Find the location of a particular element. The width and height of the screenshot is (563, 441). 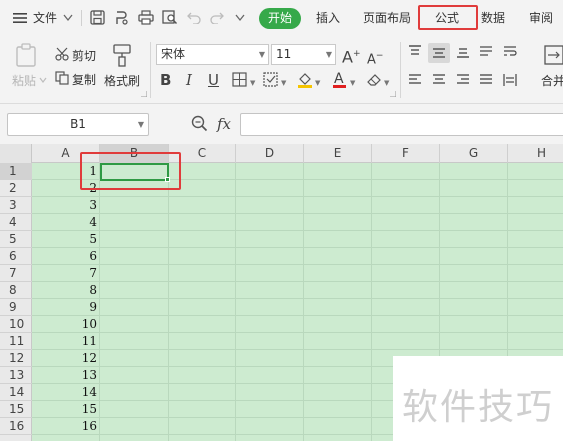

print-icon is located at coordinates (146, 17).